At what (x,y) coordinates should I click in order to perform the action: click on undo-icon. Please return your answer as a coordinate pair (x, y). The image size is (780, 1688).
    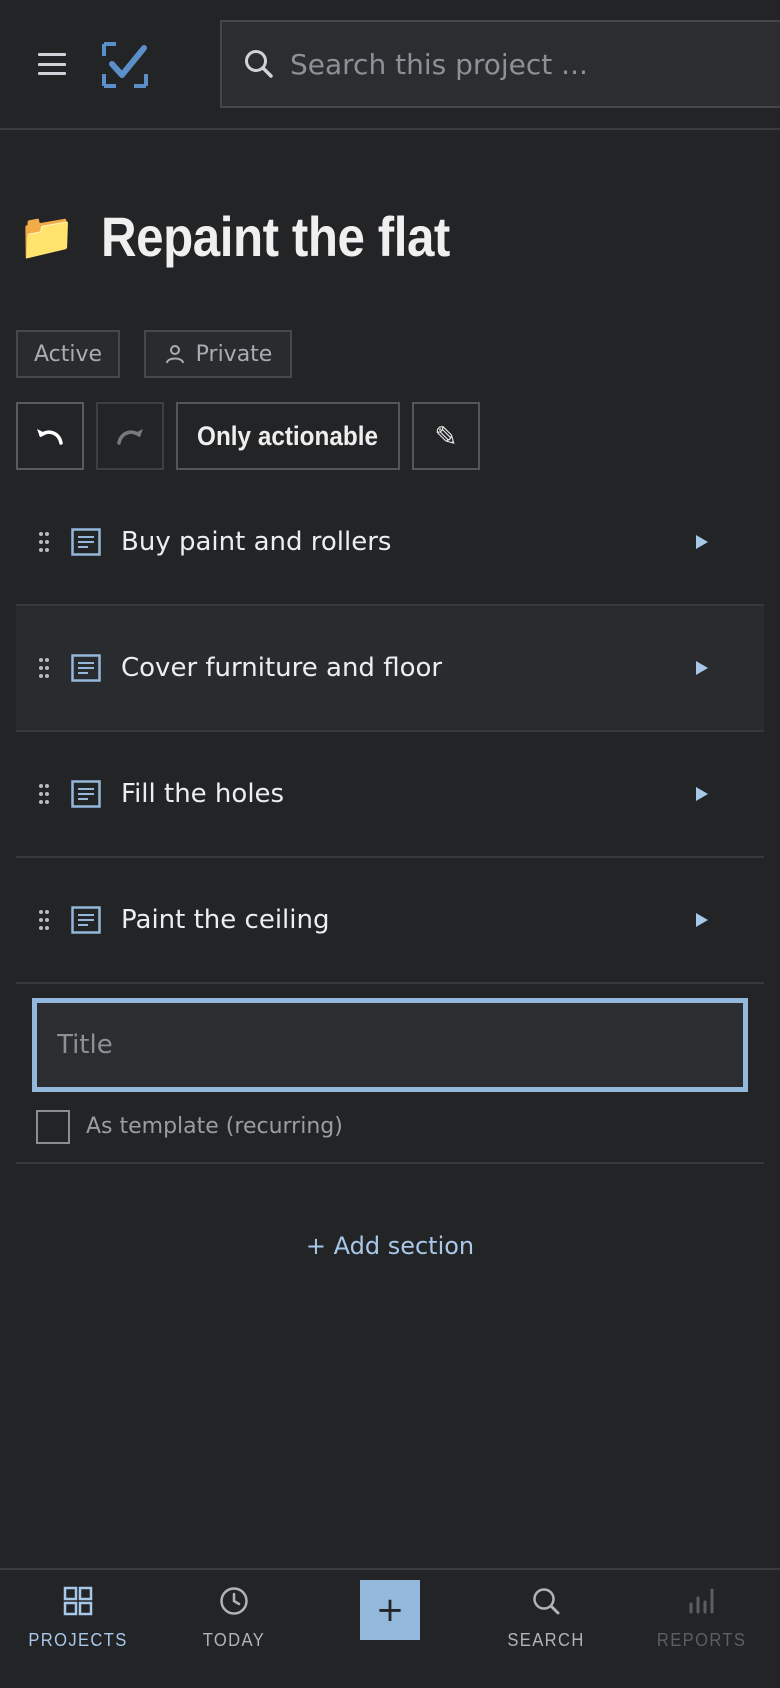
    Looking at the image, I should click on (50, 437).